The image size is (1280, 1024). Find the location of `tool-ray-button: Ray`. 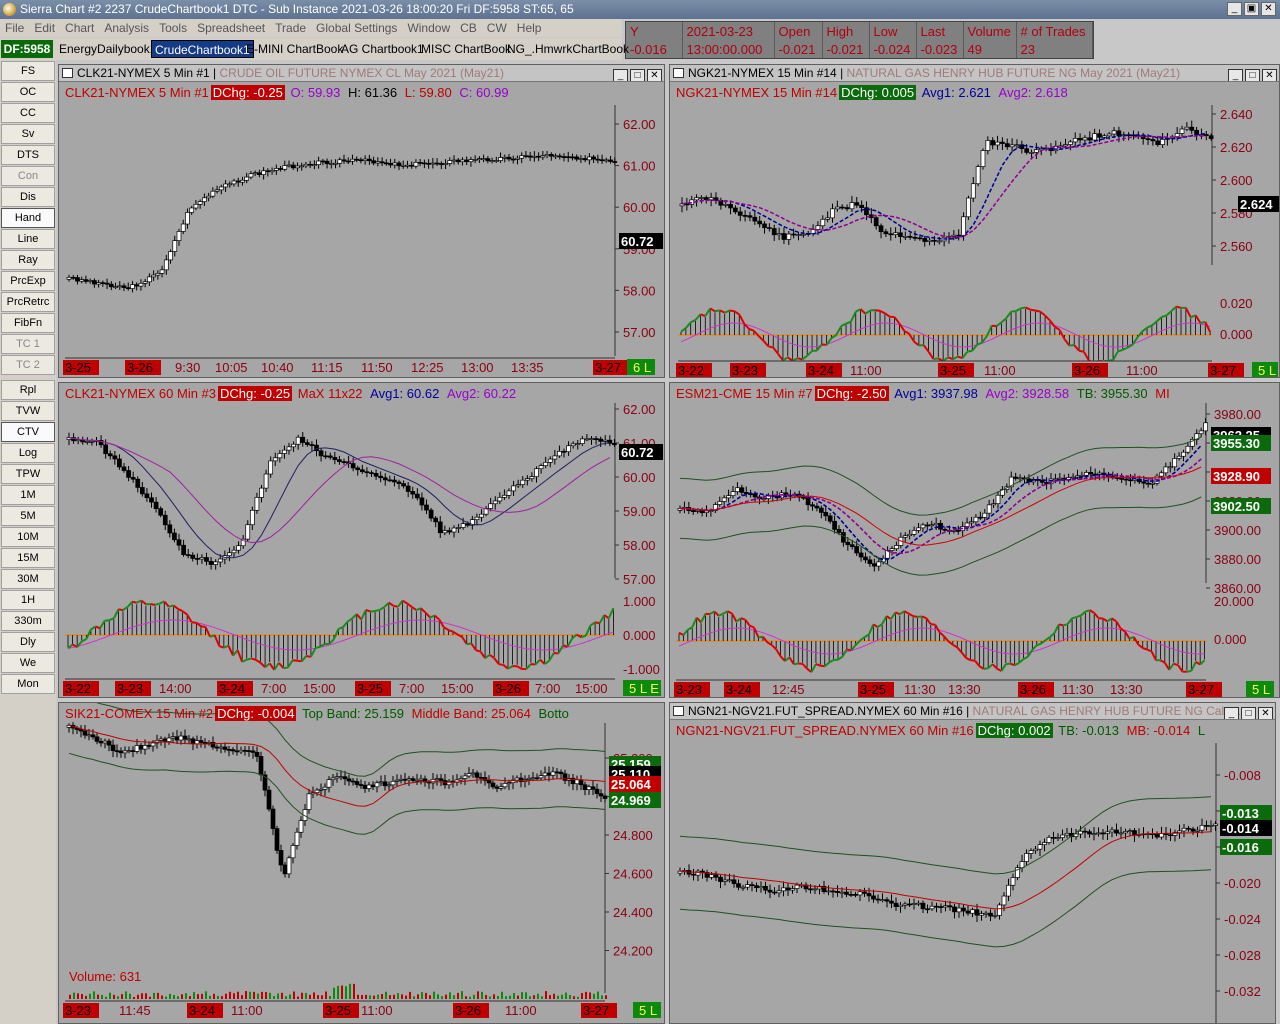

tool-ray-button: Ray is located at coordinates (28, 260).